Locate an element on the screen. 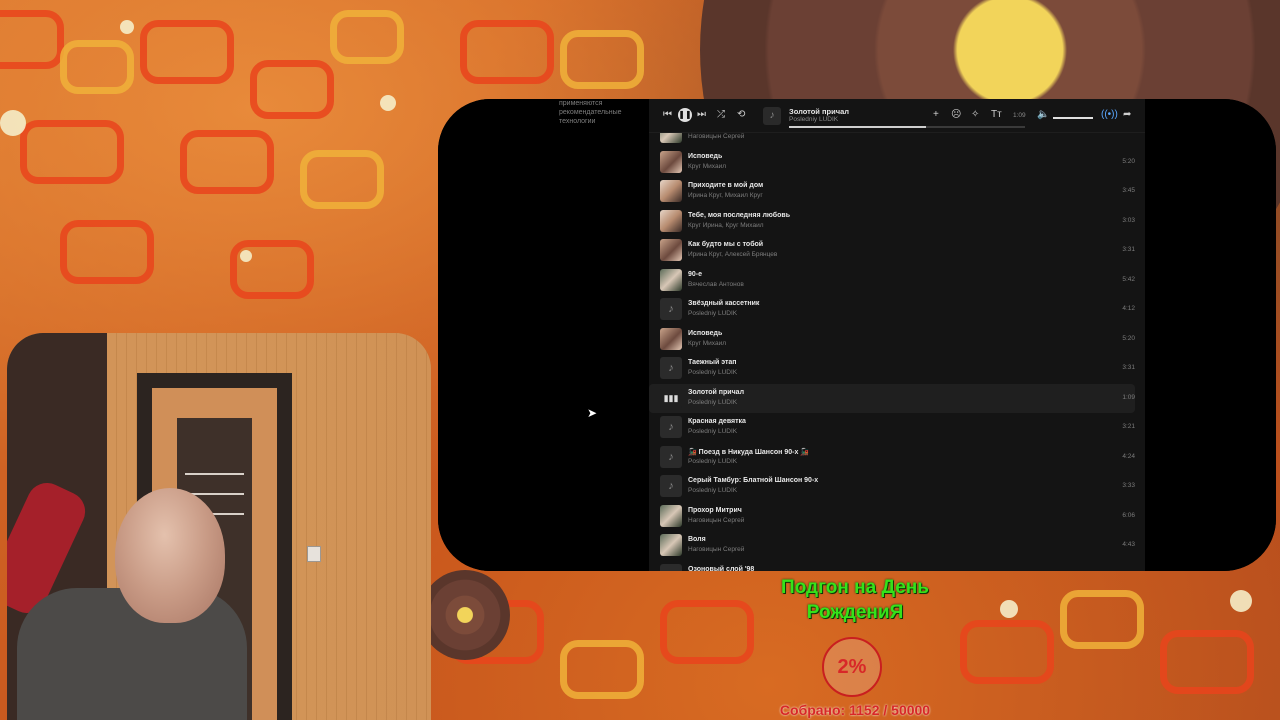 This screenshot has width=1280, height=720. track-title: Приходите в мой дом is located at coordinates (725, 185).